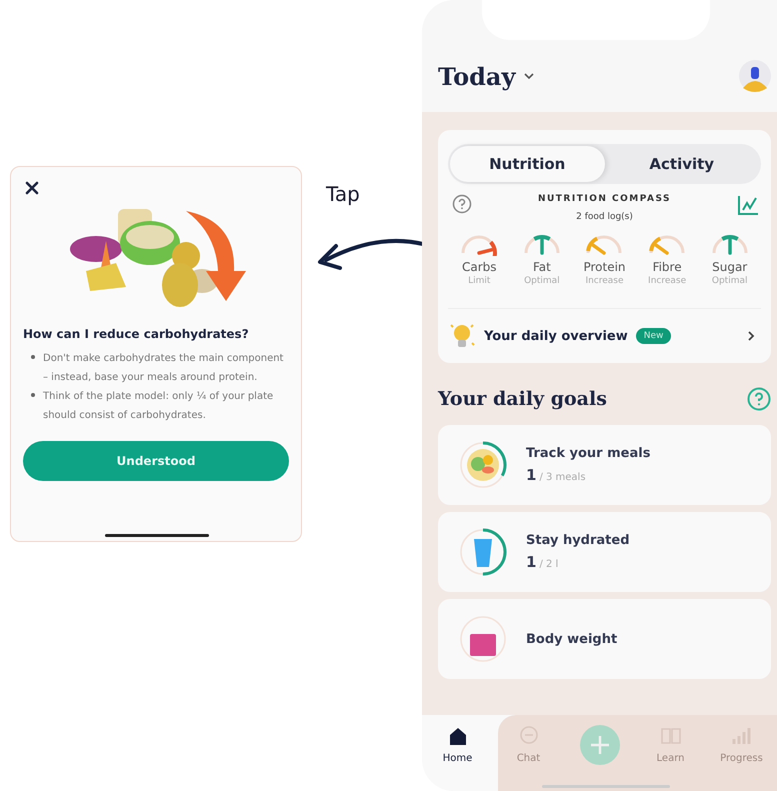 This screenshot has width=777, height=791. Describe the element at coordinates (158, 406) in the screenshot. I see `bullet-text: Think of the plate model: only ¼ of your plate should consist of carbohydrates.` at that location.